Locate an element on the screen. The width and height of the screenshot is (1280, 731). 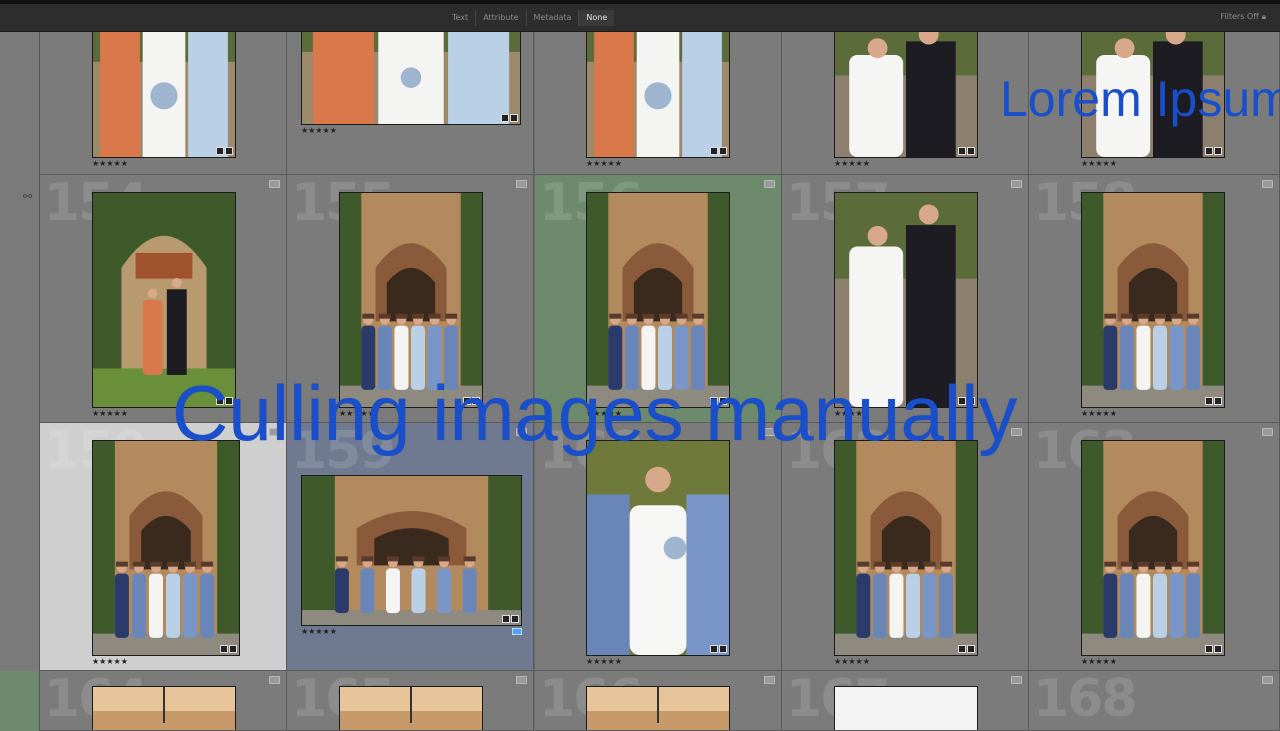
filters-label: Filters Off is located at coordinates (1239, 16).